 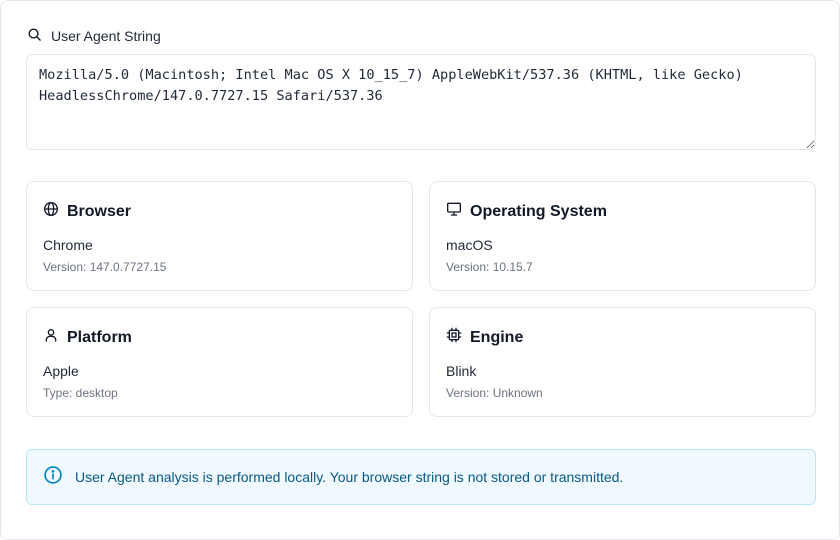 I want to click on search-icon, so click(x=34, y=36).